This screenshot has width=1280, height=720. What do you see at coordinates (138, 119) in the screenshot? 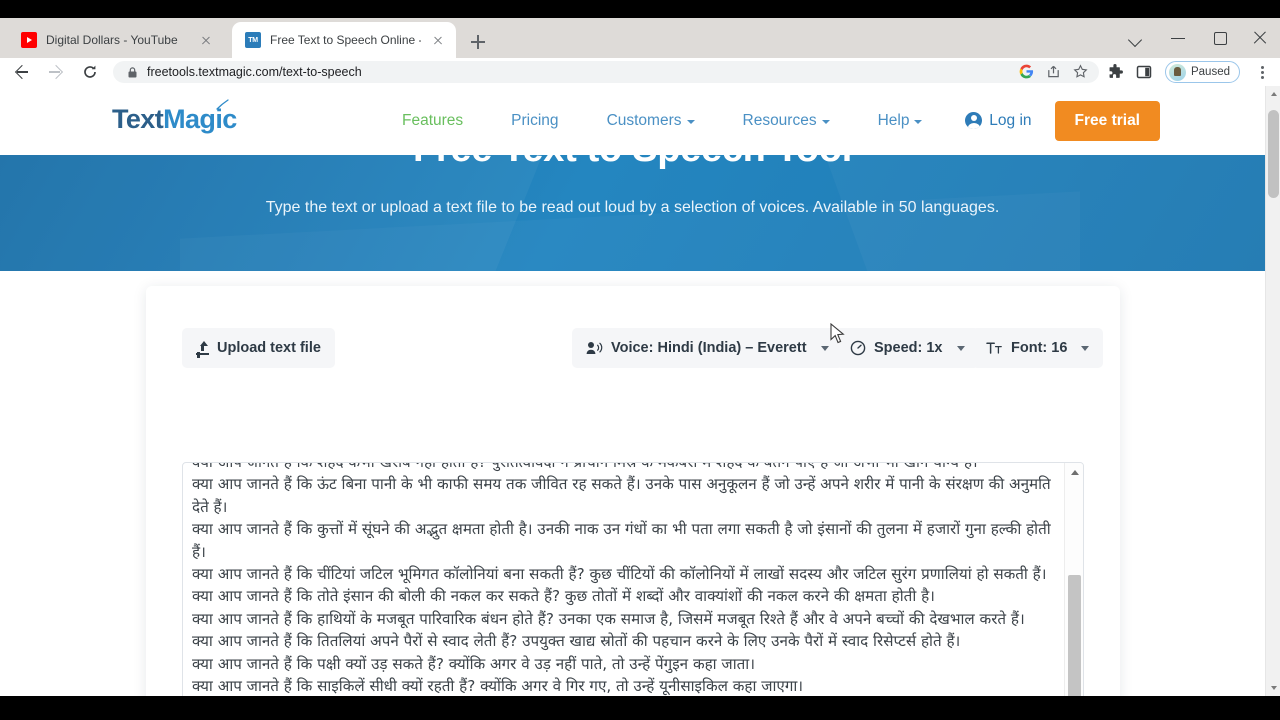
I see `logo-text-part1: Text` at bounding box center [138, 119].